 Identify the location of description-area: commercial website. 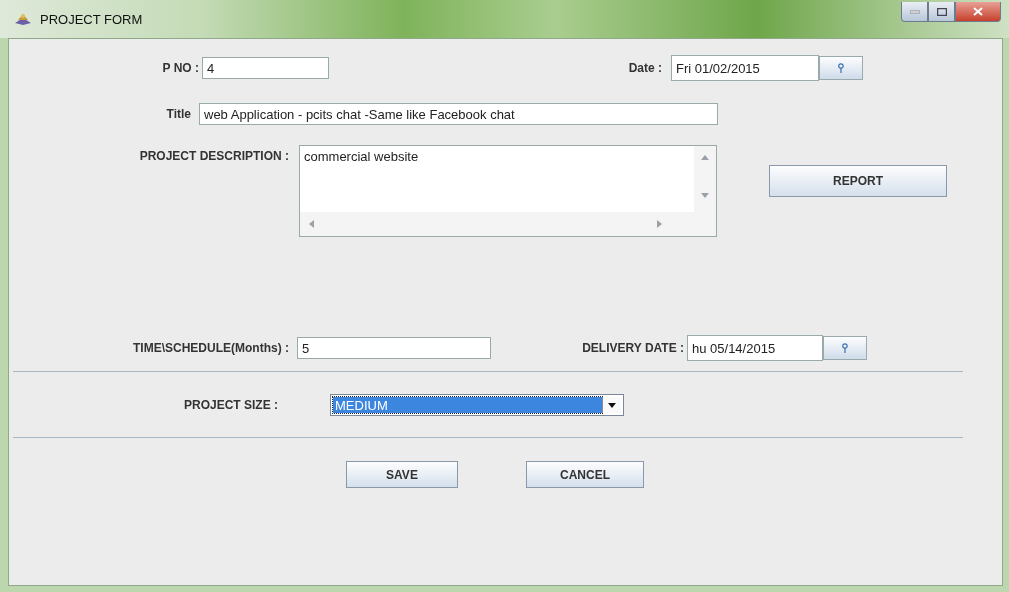
(508, 191).